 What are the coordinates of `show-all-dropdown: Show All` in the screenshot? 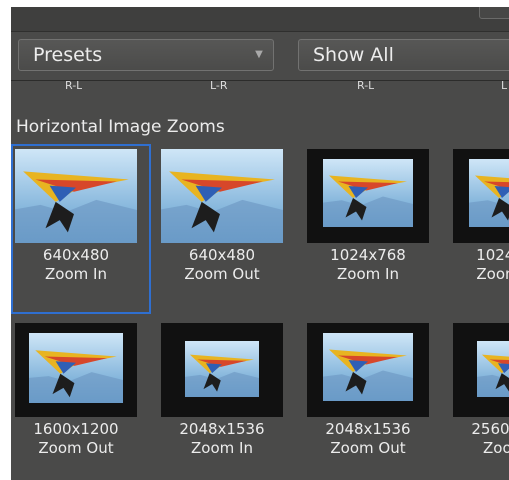 It's located at (403, 55).